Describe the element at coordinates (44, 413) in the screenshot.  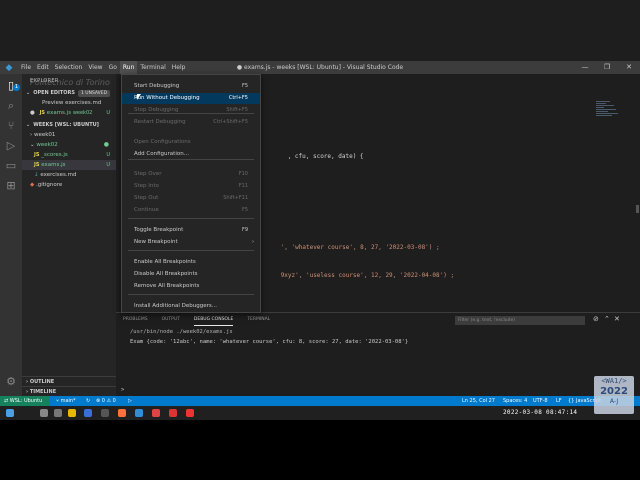
I see `search-taskbar-icon` at that location.